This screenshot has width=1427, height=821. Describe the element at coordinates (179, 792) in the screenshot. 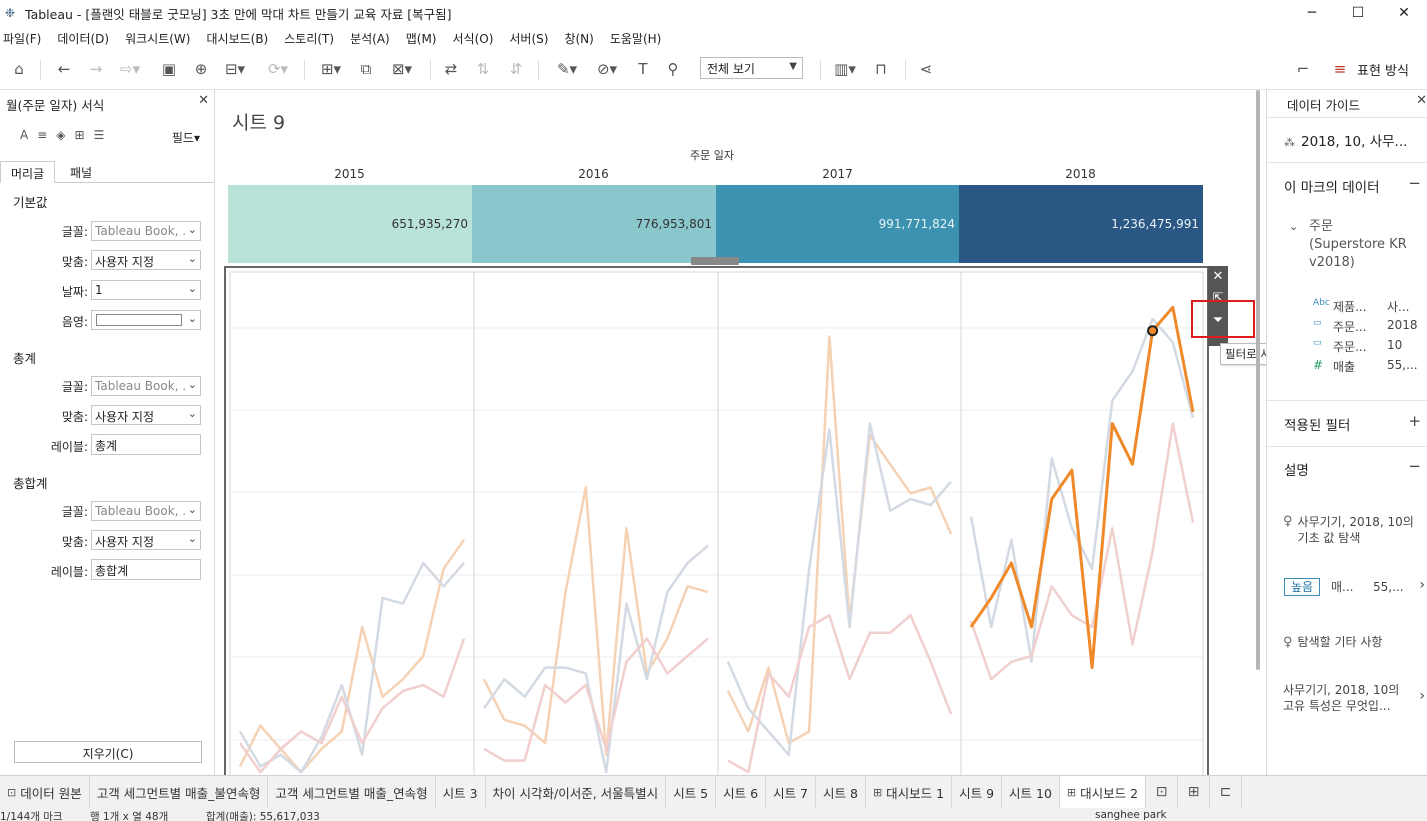

I see `sheet-tab: 고객 세그먼트별 매출_불연속형` at that location.